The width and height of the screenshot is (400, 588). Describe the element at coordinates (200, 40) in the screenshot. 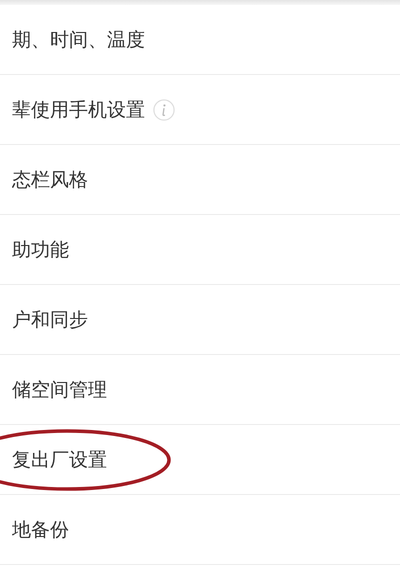

I see `settings-item: 期、时间、温度` at that location.